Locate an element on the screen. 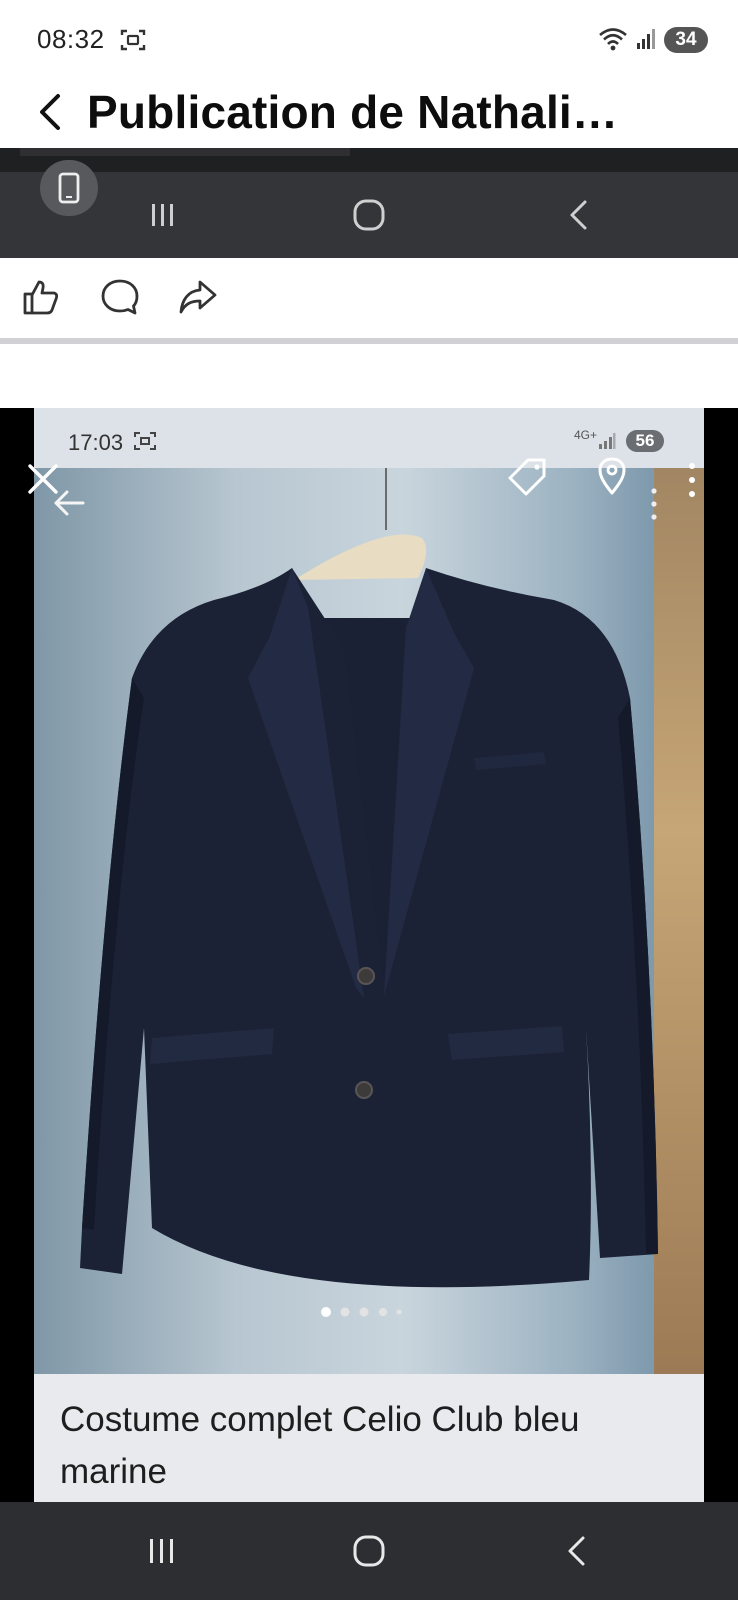  embedded-battery: 56 is located at coordinates (645, 441).